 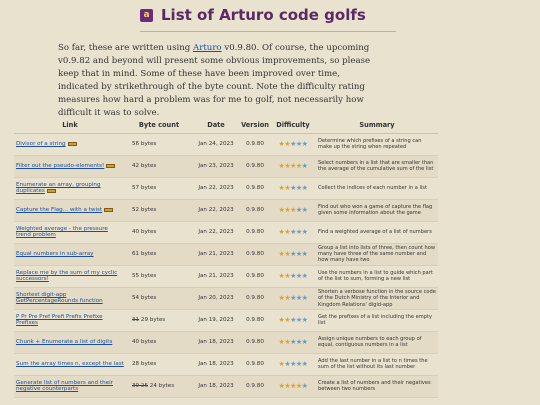 What do you see at coordinates (159, 276) in the screenshot?
I see `byte-count: 55 bytes` at bounding box center [159, 276].